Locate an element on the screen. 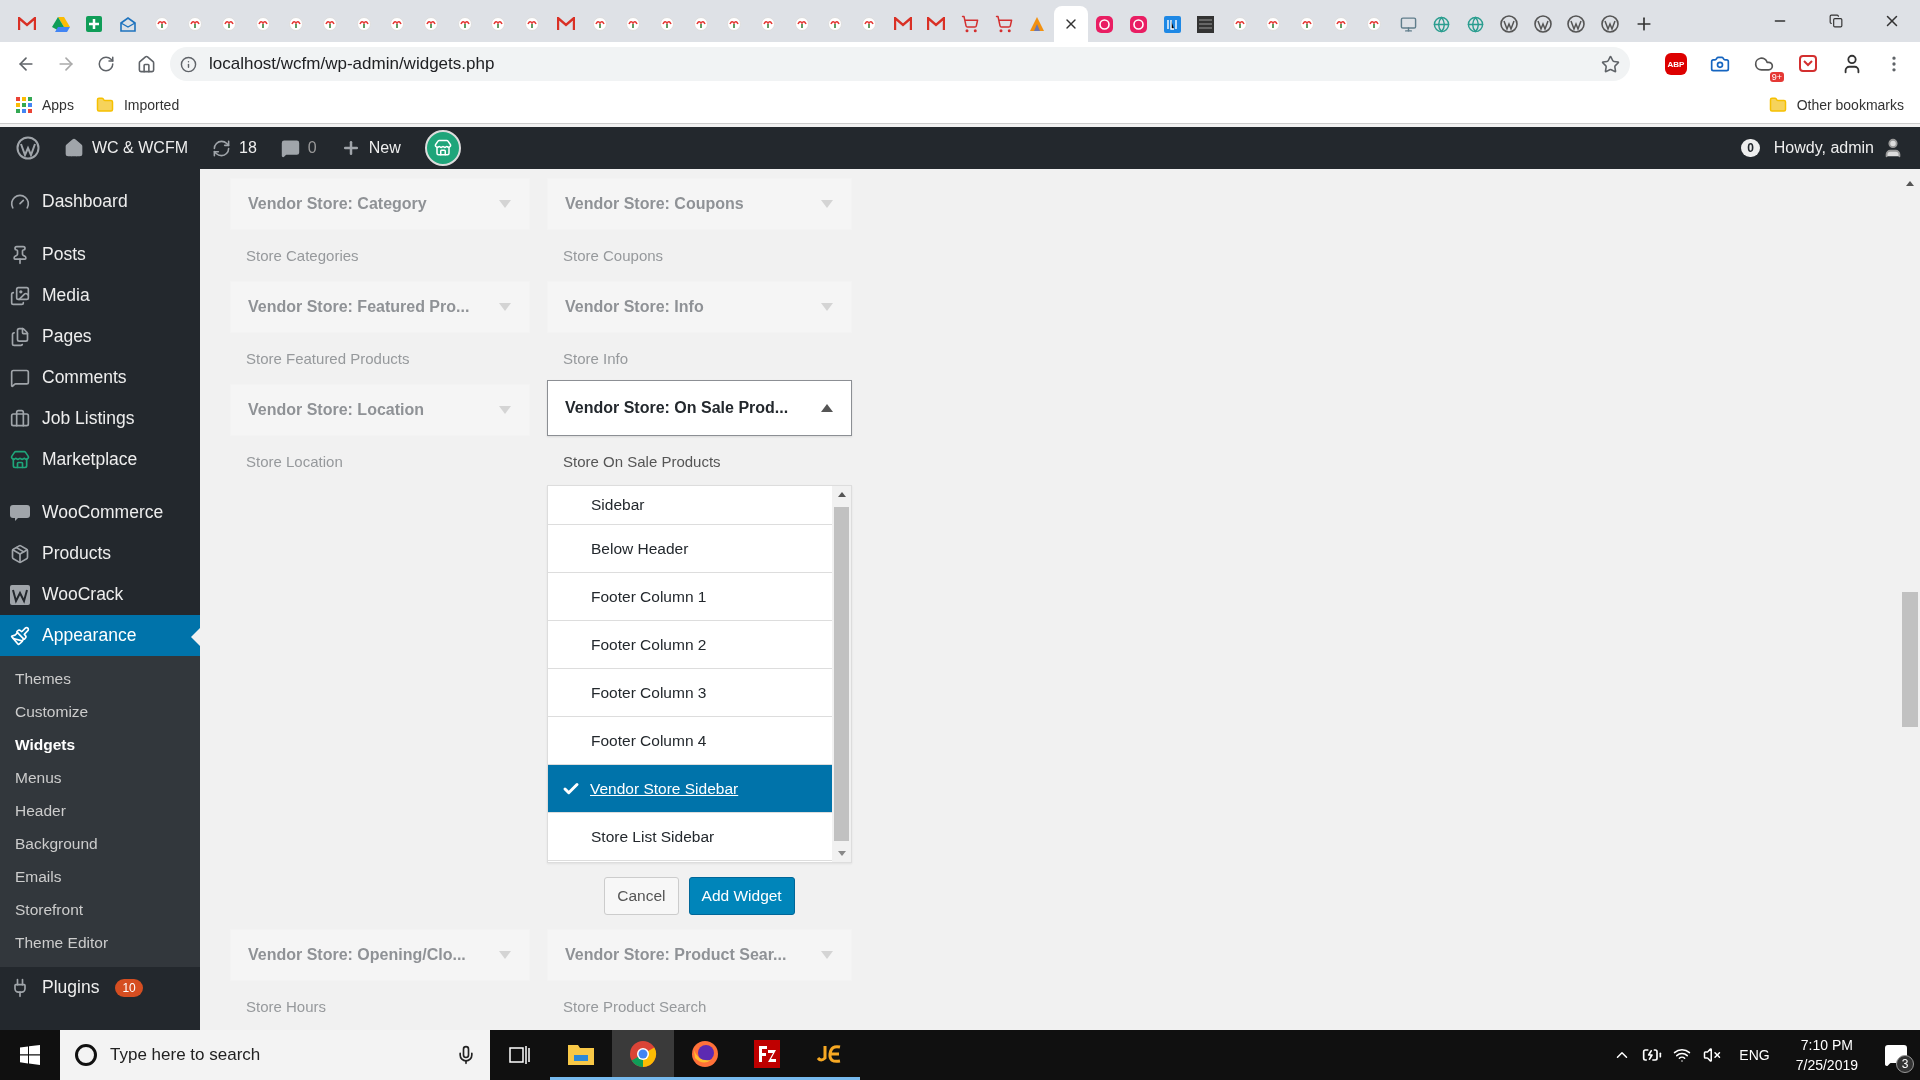 This screenshot has height=1080, width=1920. reload-icon is located at coordinates (106, 64).